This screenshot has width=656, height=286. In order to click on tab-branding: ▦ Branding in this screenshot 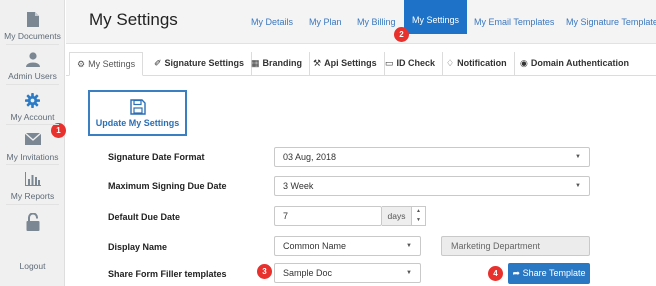, I will do `click(277, 64)`.